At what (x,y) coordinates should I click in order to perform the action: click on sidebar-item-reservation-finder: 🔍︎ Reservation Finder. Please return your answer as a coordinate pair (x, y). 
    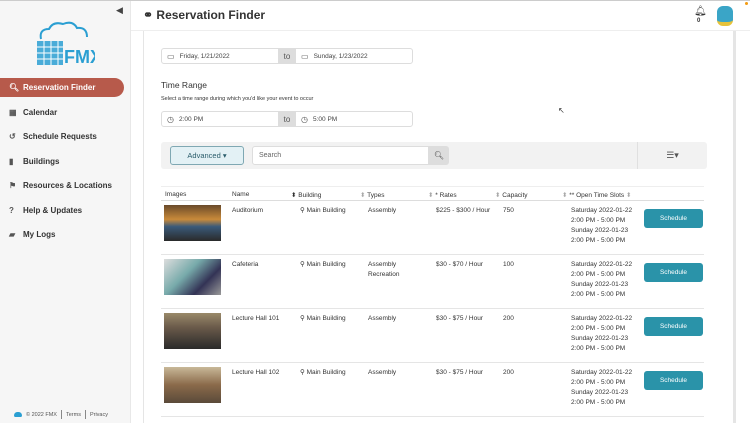
    Looking at the image, I should click on (62, 87).